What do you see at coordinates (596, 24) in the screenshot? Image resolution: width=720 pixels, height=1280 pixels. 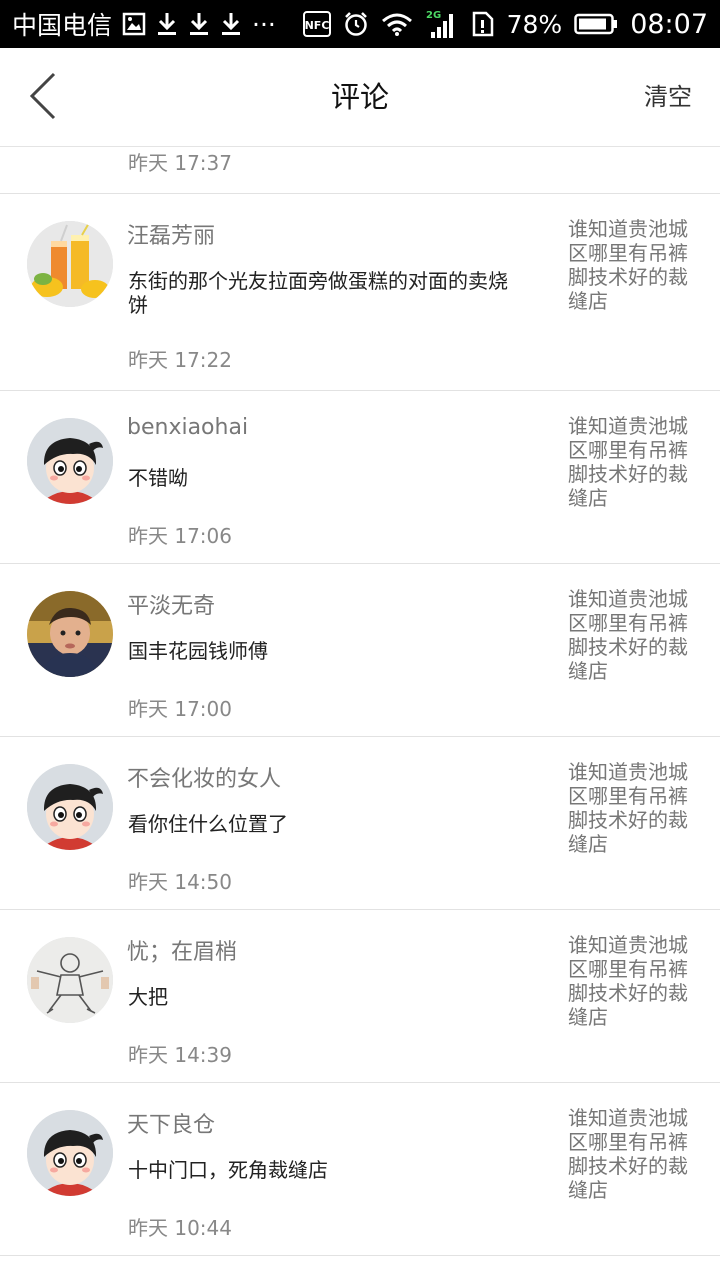 I see `battery-icon` at bounding box center [596, 24].